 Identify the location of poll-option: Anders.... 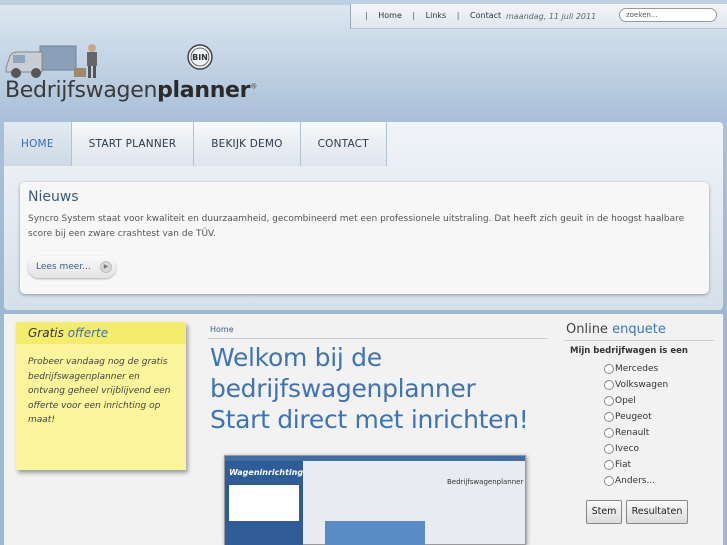
(636, 481).